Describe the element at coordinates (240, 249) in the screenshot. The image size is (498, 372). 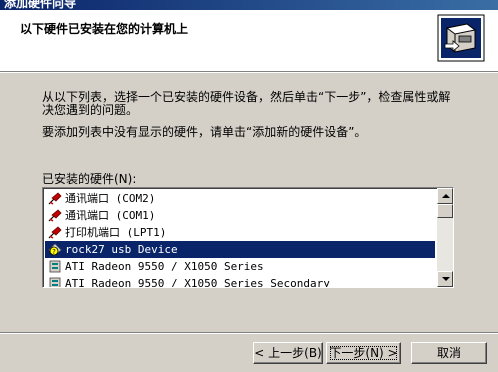
I see `list-item: ? rock27 usb Device` at that location.